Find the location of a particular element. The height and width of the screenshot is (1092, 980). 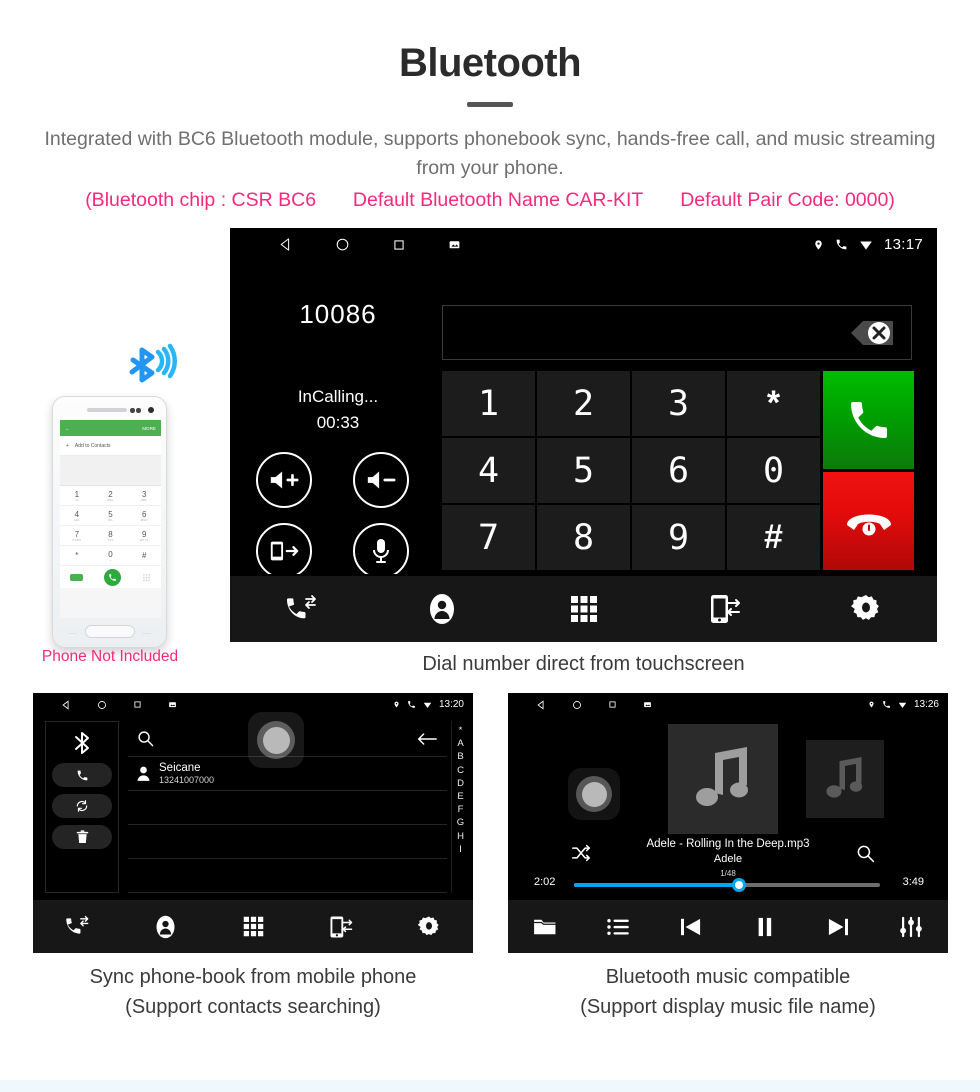

index-letter: H is located at coordinates (460, 836).